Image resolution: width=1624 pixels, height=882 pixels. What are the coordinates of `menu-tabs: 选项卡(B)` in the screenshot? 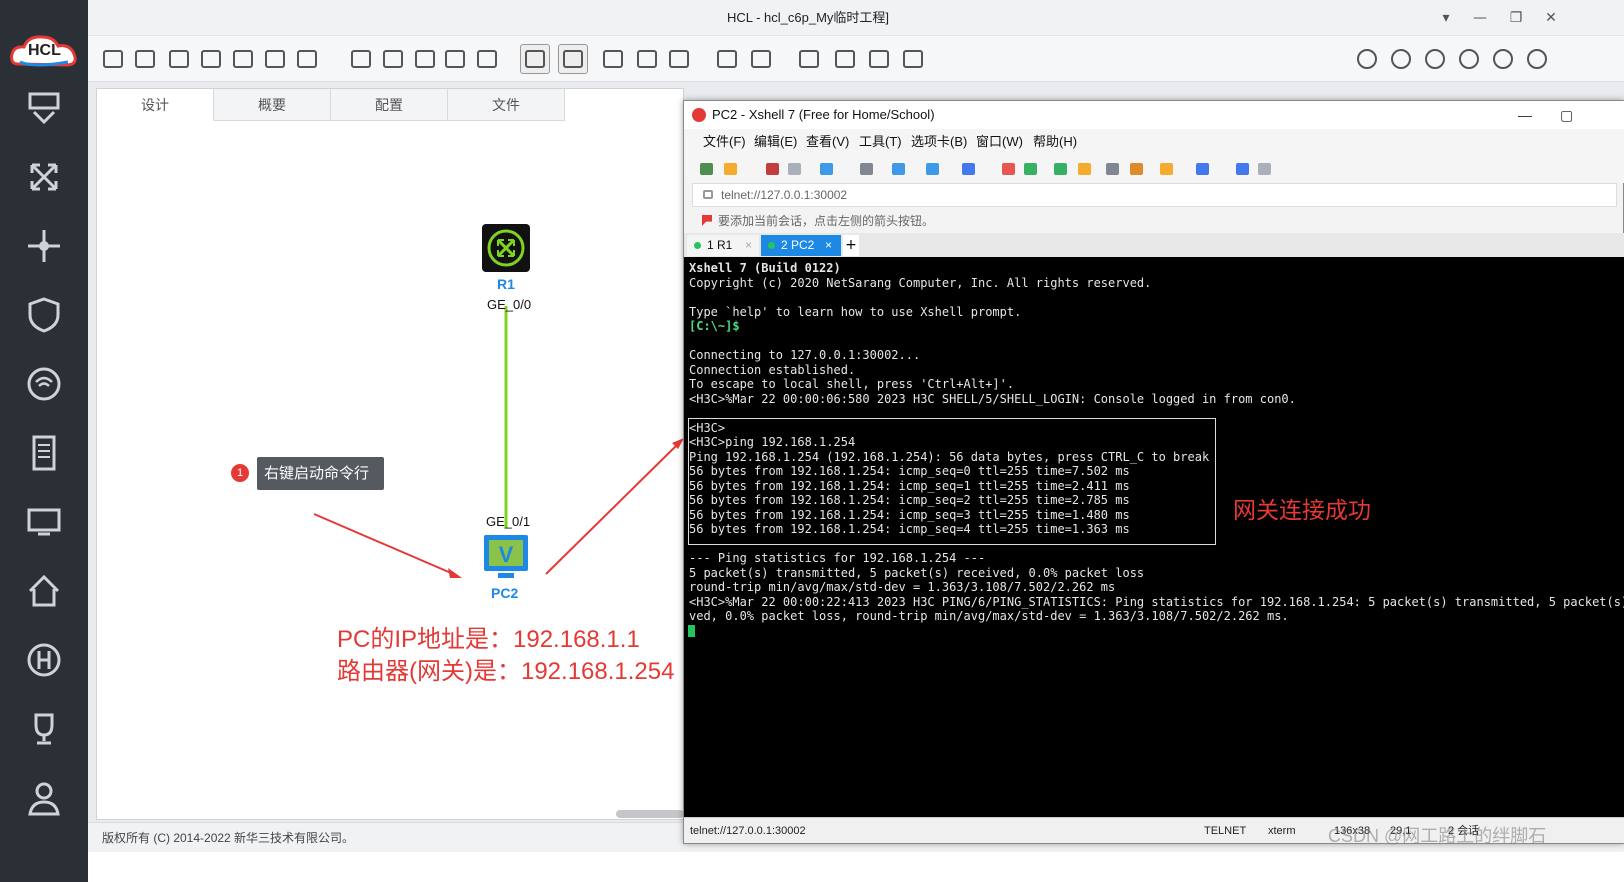 It's located at (939, 142).